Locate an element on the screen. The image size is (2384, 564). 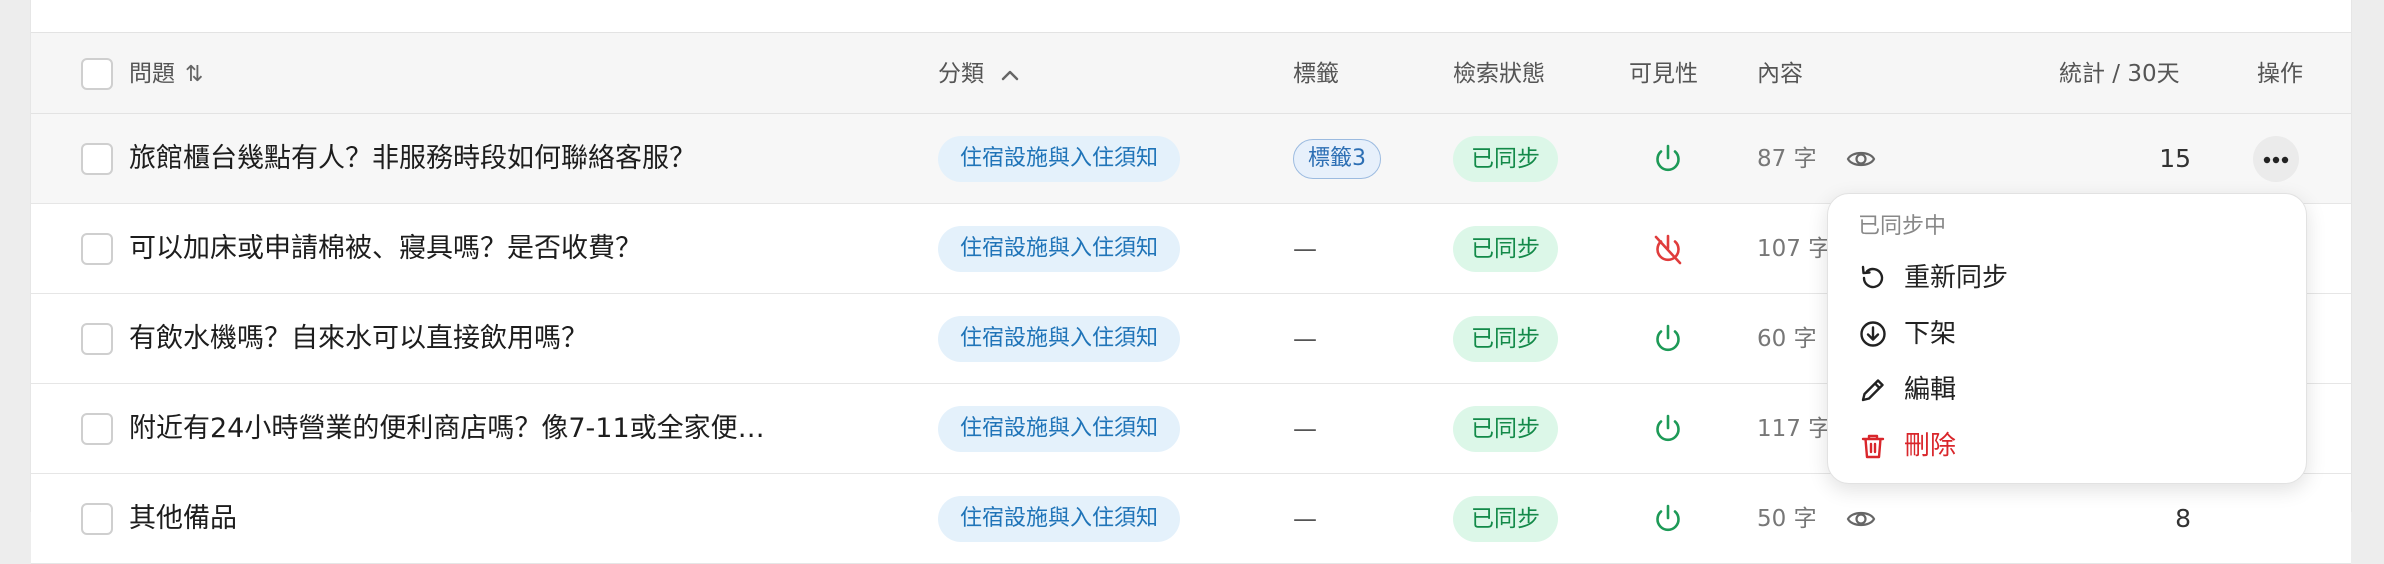
menu-item-unpublish: 下架 is located at coordinates (2068, 334).